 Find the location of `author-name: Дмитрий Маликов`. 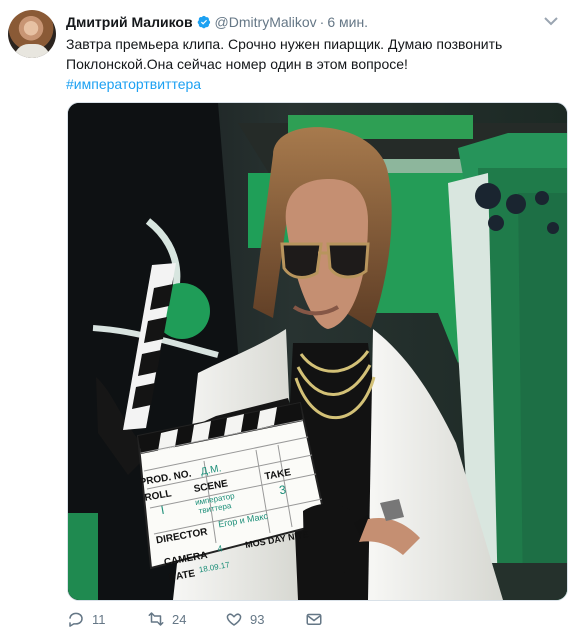

author-name: Дмитрий Маликов is located at coordinates (129, 22).